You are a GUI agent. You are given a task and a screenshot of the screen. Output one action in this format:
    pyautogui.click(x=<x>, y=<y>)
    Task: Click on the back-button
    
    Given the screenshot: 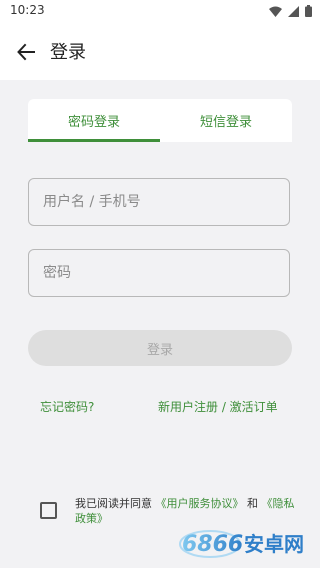 What is the action you would take?
    pyautogui.click(x=26, y=52)
    